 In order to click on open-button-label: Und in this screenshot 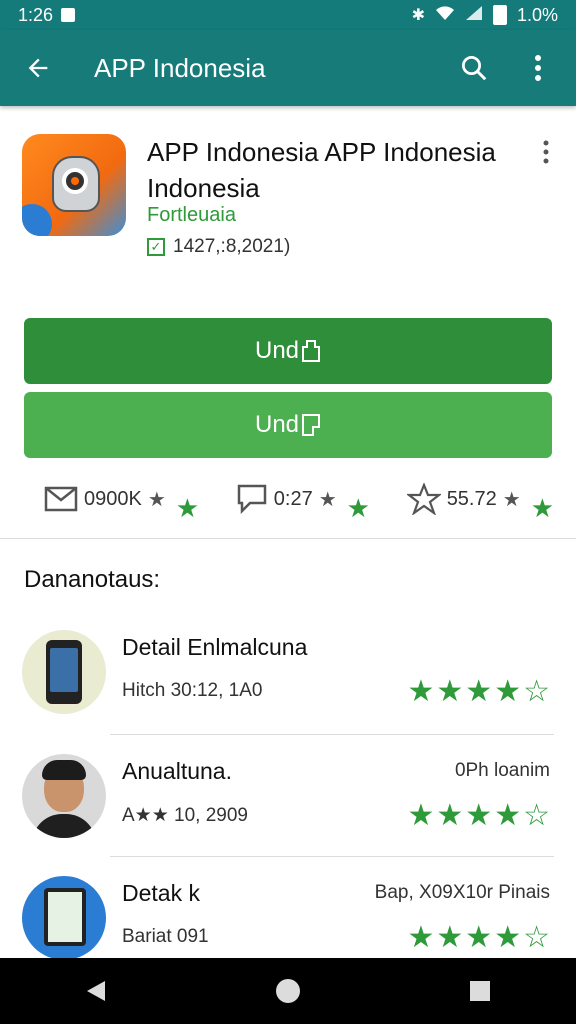, I will do `click(277, 424)`.